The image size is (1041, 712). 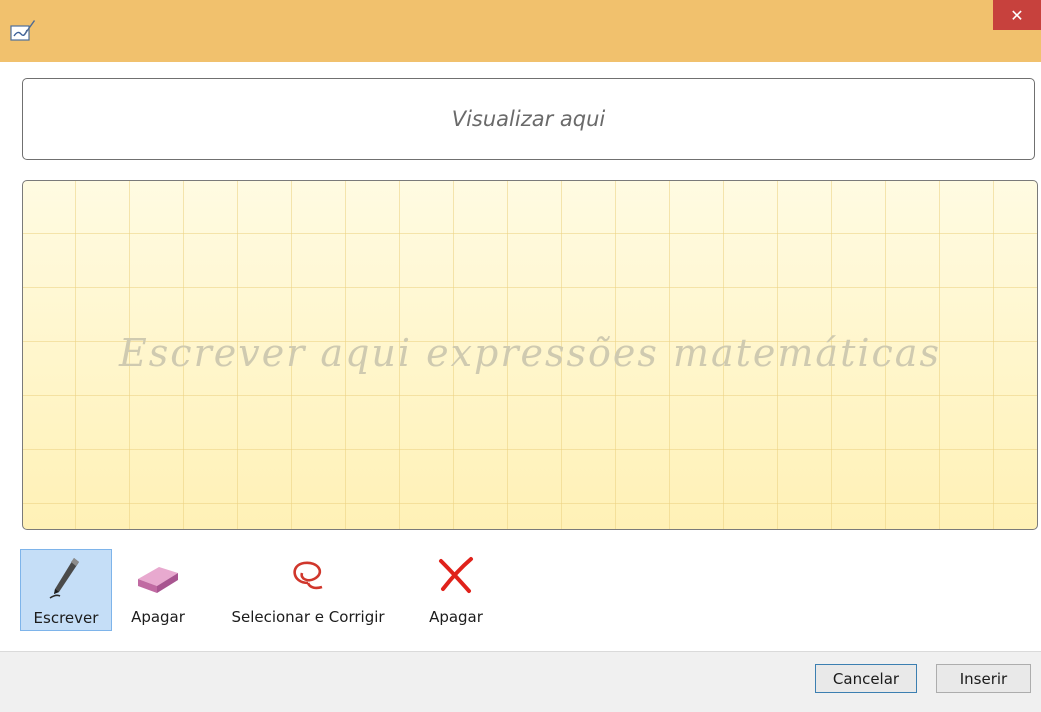 I want to click on select-correct-tool-label: Selecionar e Corrigir, so click(x=308, y=617).